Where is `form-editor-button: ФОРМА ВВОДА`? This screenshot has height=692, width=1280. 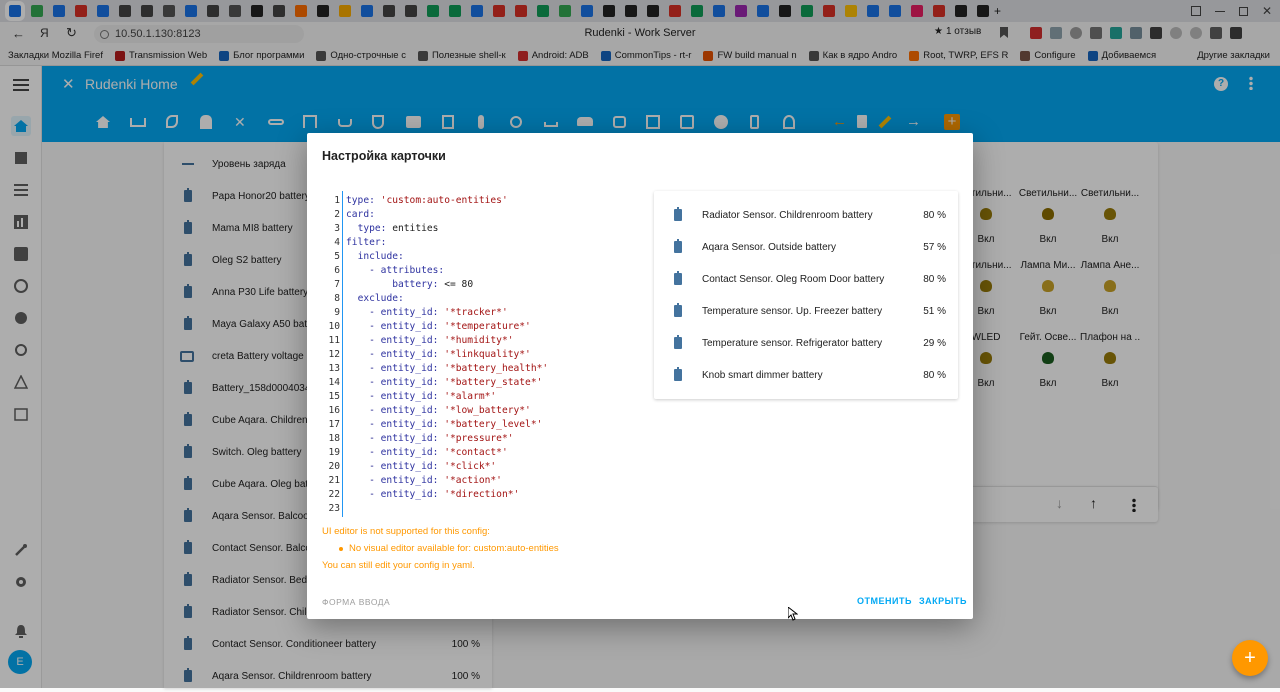 form-editor-button: ФОРМА ВВОДА is located at coordinates (356, 602).